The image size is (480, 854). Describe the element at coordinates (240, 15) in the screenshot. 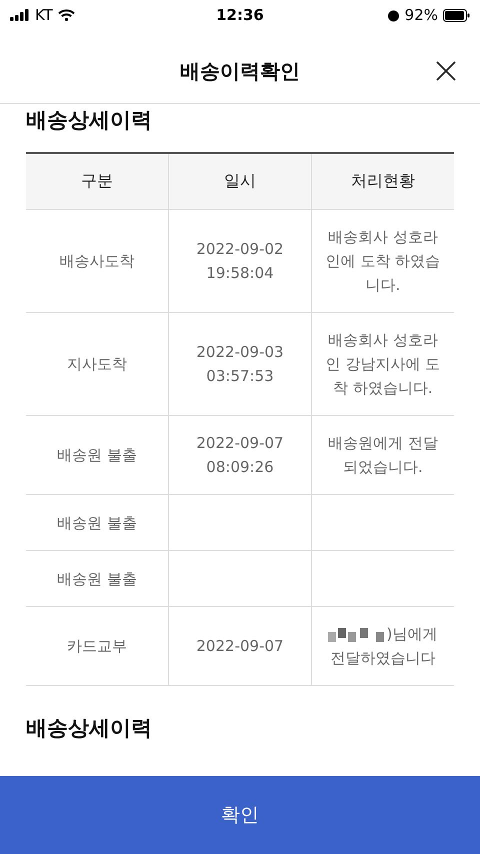

I see `clock-time: 12:36` at that location.